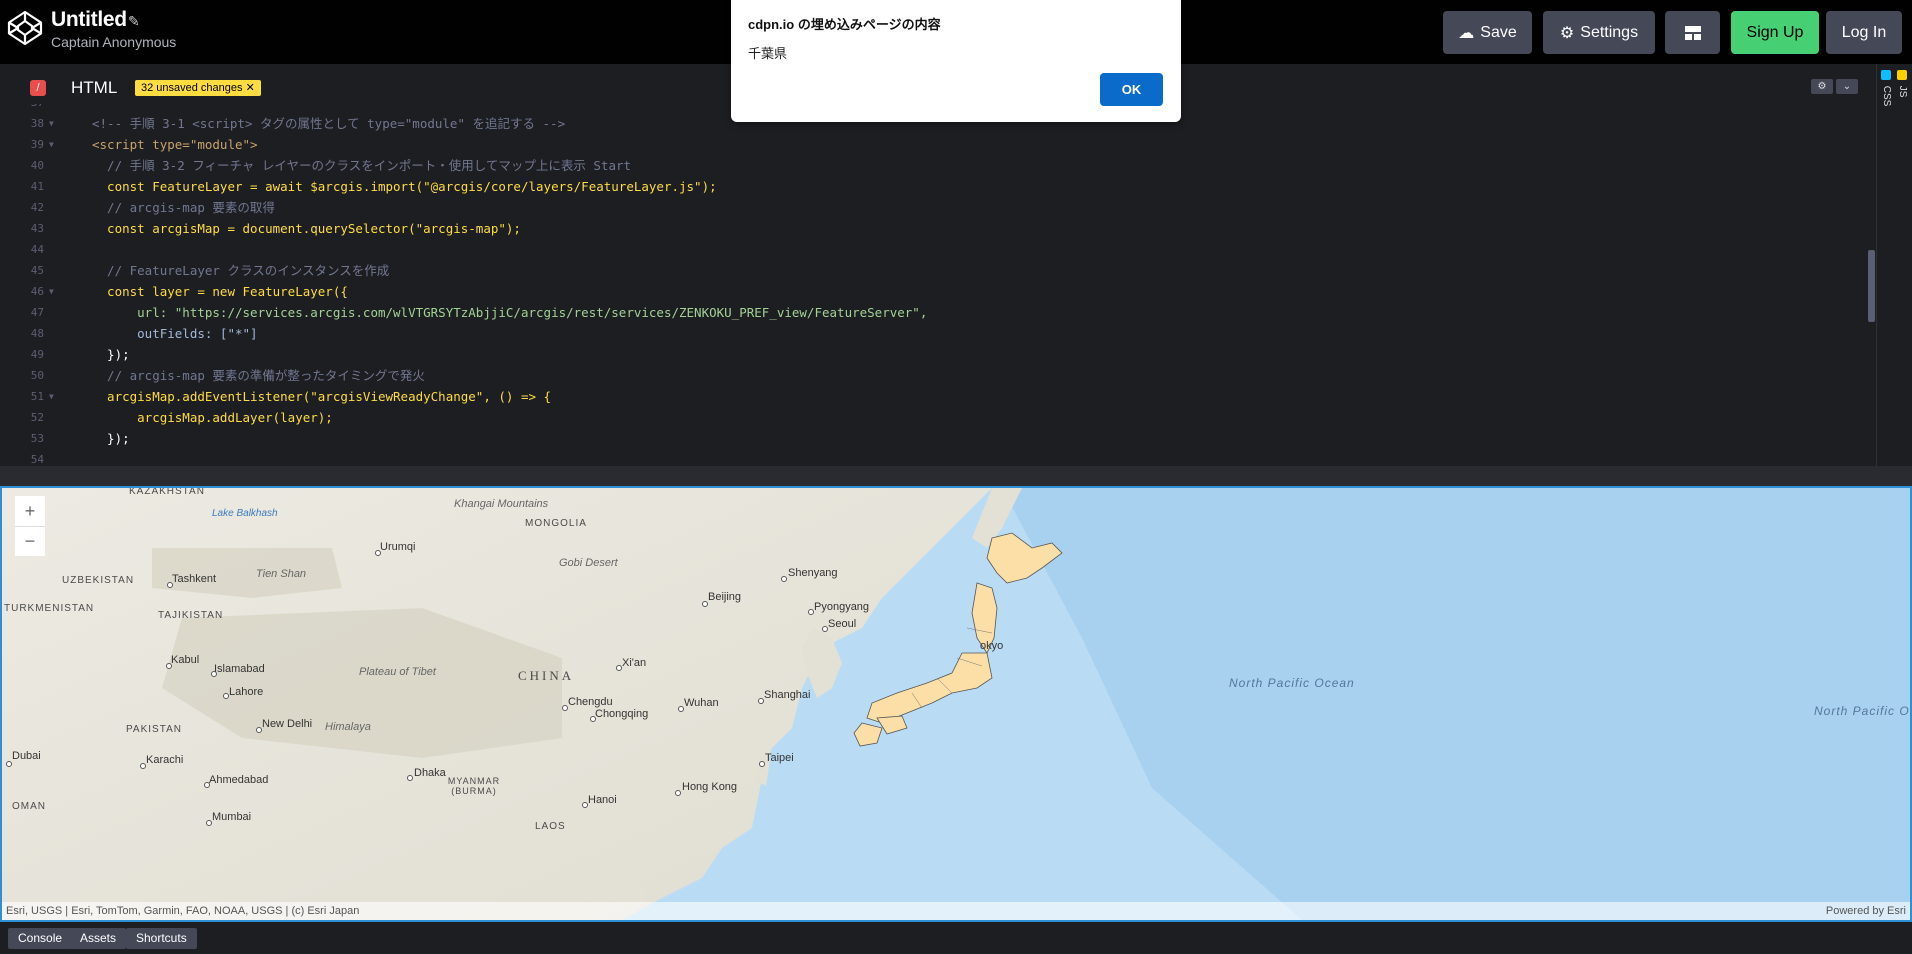 The width and height of the screenshot is (1912, 954). I want to click on code-line: 44, so click(938, 249).